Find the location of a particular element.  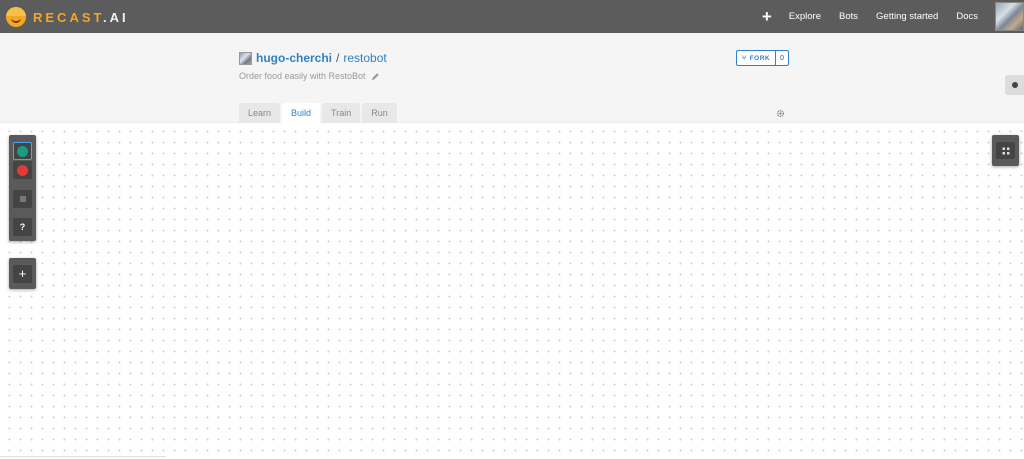

fork-count: 0 is located at coordinates (782, 58).